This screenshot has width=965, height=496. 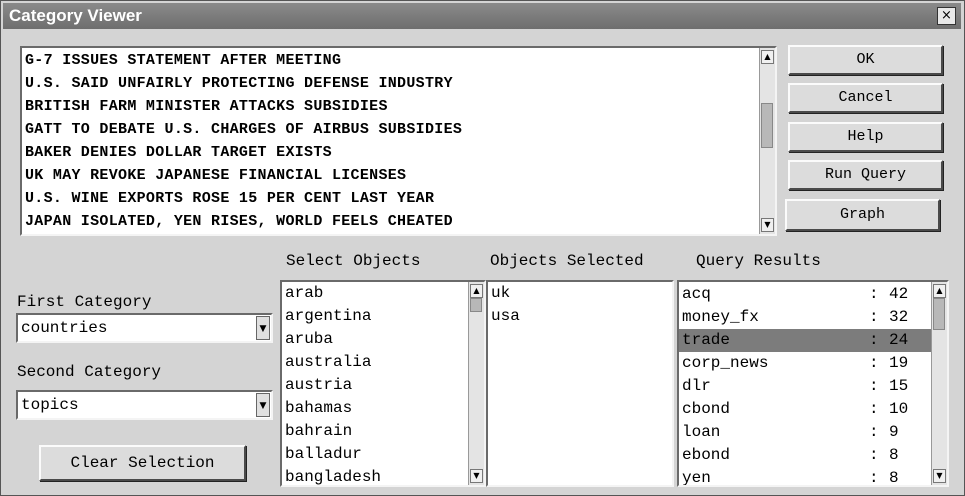 What do you see at coordinates (64, 328) in the screenshot?
I see `first-category-value: countries` at bounding box center [64, 328].